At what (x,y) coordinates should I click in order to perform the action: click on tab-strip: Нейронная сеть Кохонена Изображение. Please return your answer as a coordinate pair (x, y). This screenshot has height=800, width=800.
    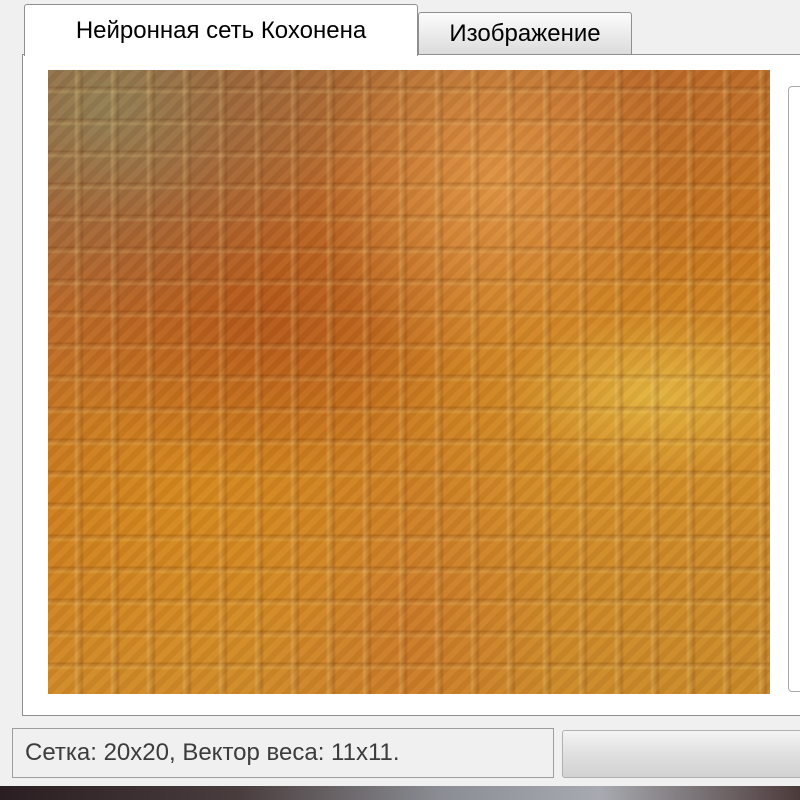
    Looking at the image, I should click on (400, 28).